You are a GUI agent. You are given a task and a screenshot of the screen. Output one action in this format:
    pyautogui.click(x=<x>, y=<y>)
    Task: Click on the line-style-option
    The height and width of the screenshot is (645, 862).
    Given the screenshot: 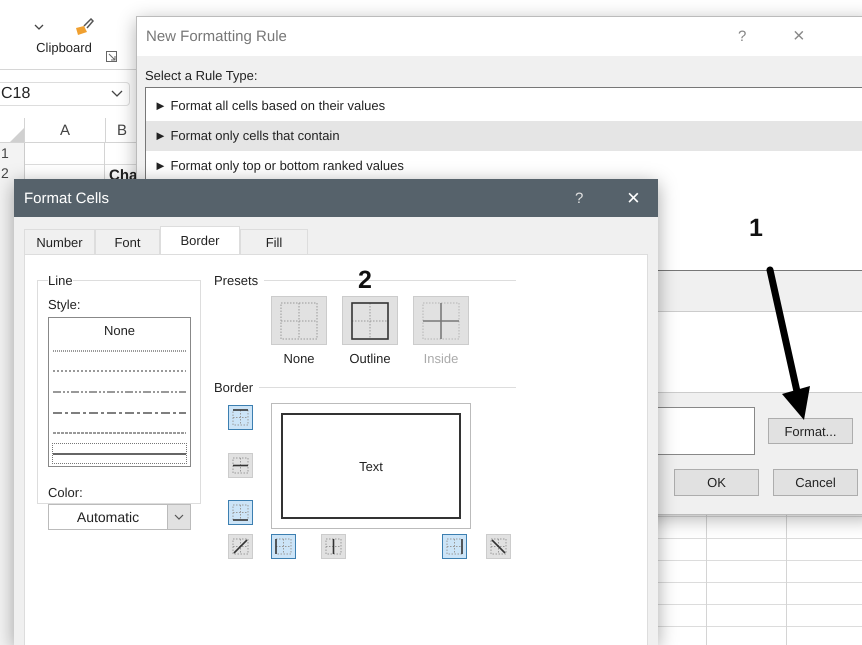 What is the action you would take?
    pyautogui.click(x=119, y=453)
    